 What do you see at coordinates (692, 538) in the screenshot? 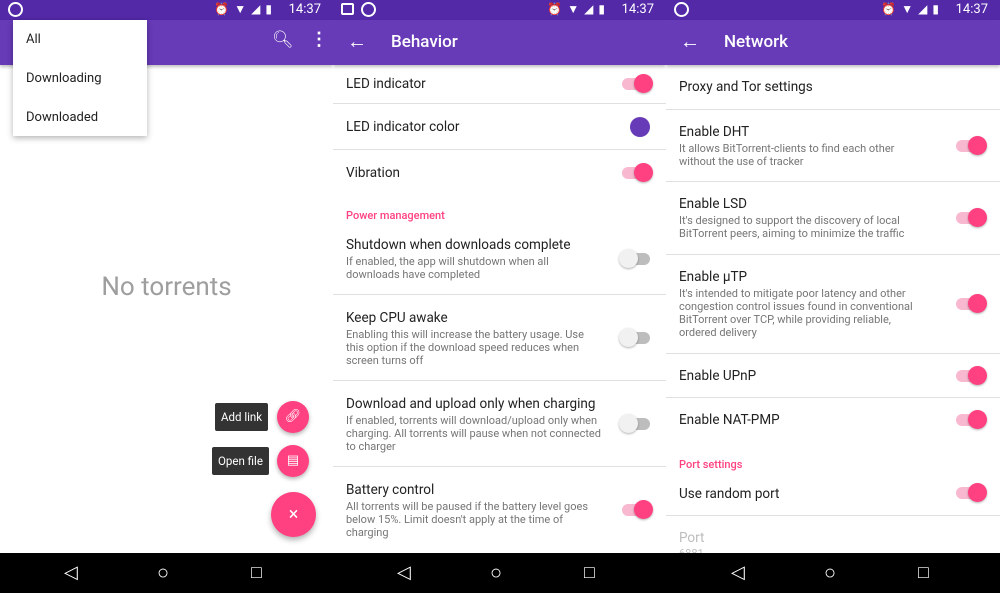
I see `setting-title: Port` at bounding box center [692, 538].